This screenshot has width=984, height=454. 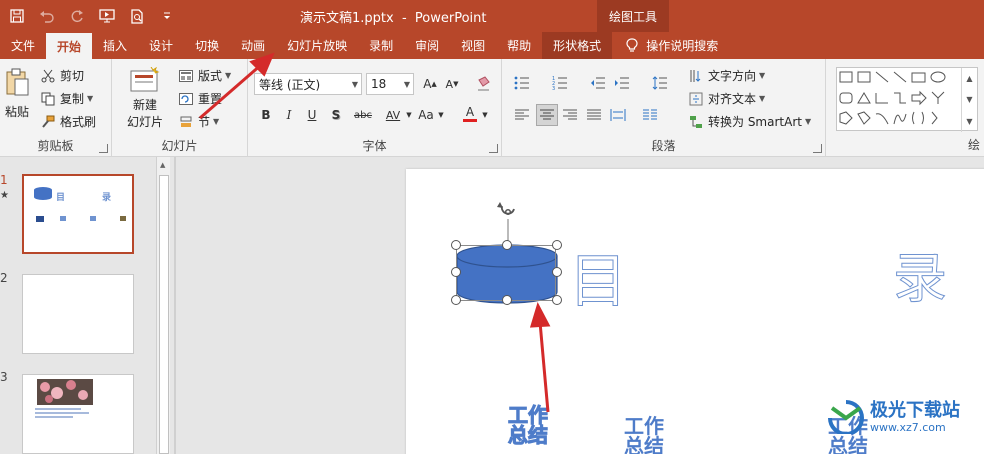 What do you see at coordinates (908, 427) in the screenshot?
I see `watermark-url: www.xz7.com` at bounding box center [908, 427].